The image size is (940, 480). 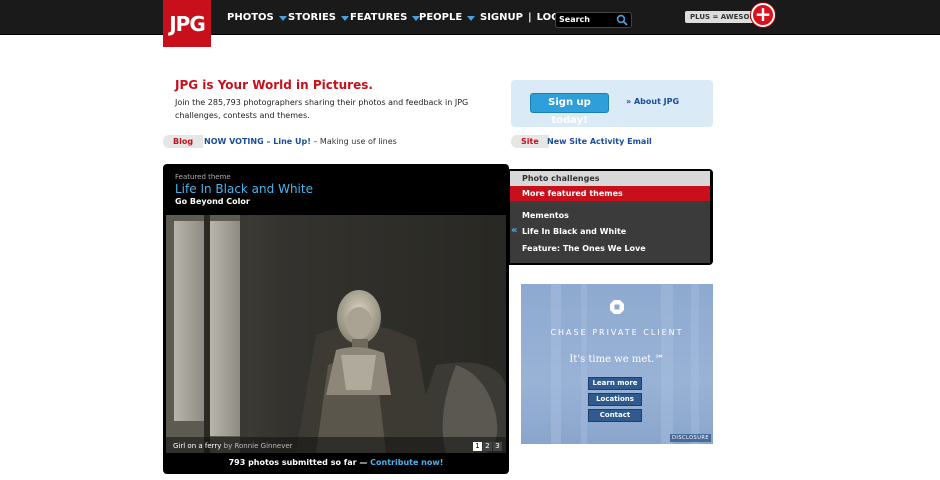 I want to click on contribute-link: Contribute now!, so click(x=406, y=462).